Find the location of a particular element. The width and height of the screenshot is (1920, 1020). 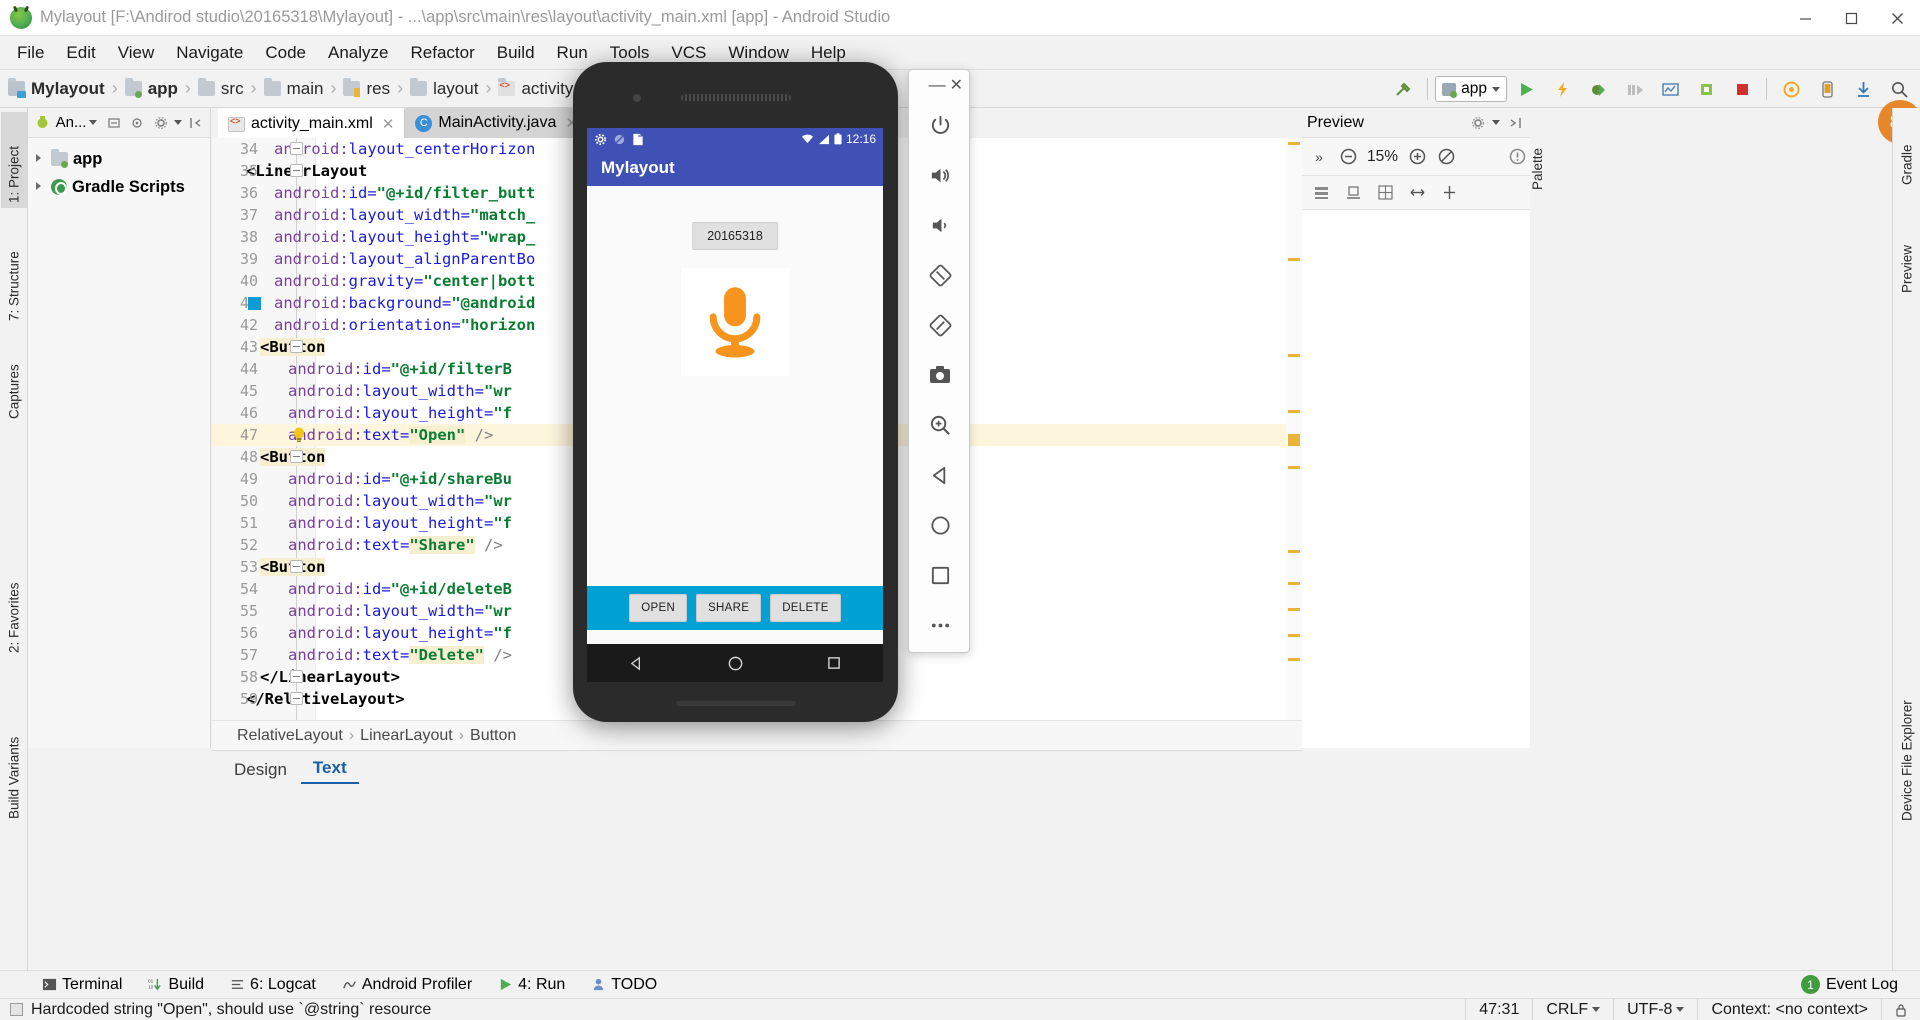

menu-refactor: Refactor is located at coordinates (442, 53).